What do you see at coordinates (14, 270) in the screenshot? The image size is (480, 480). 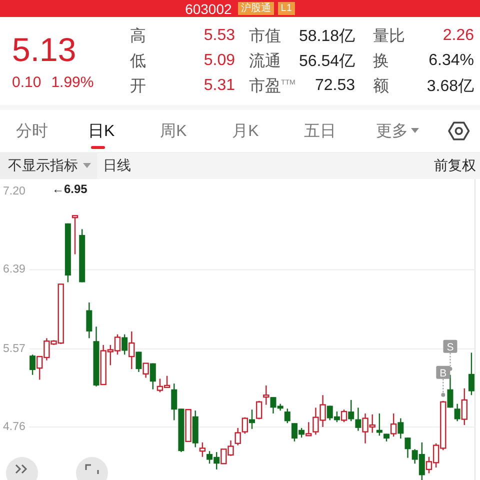 I see `axis-label: 6.39` at bounding box center [14, 270].